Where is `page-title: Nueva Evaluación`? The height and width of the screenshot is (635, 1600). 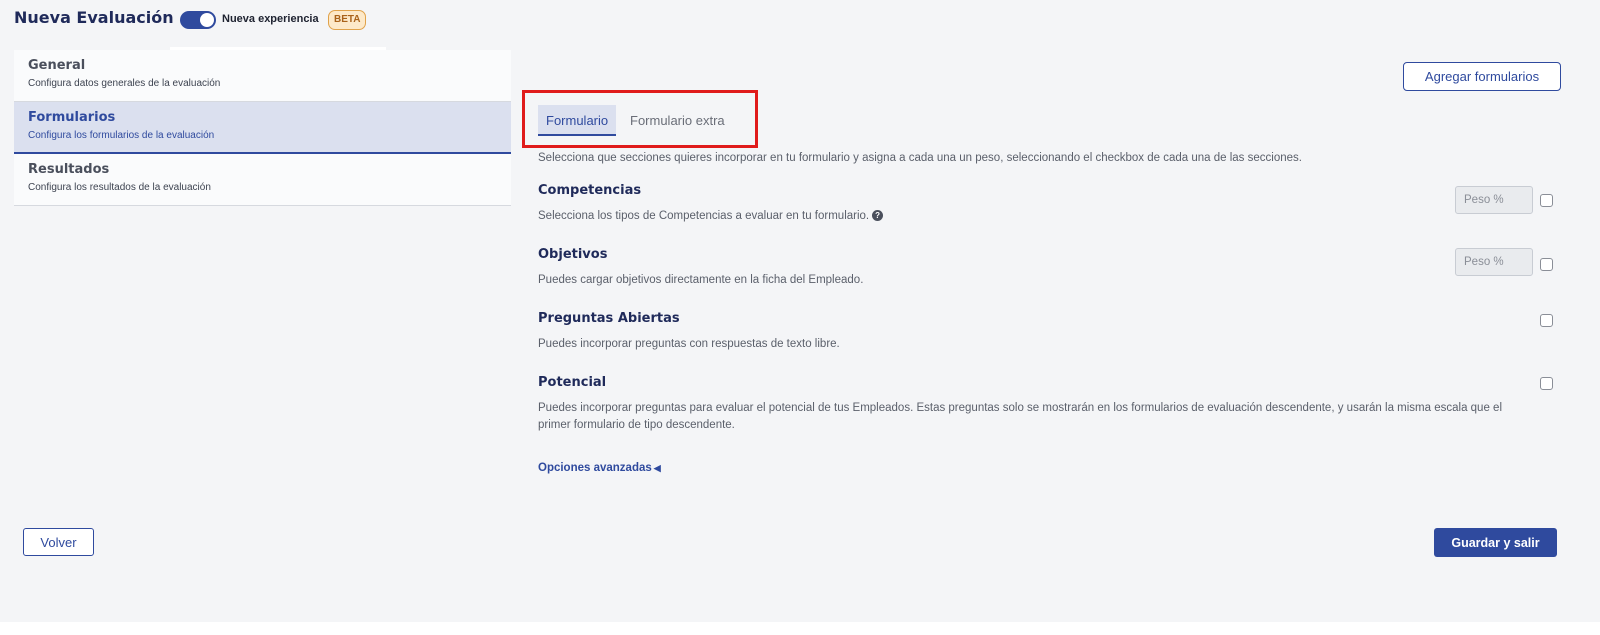
page-title: Nueva Evaluación is located at coordinates (94, 17).